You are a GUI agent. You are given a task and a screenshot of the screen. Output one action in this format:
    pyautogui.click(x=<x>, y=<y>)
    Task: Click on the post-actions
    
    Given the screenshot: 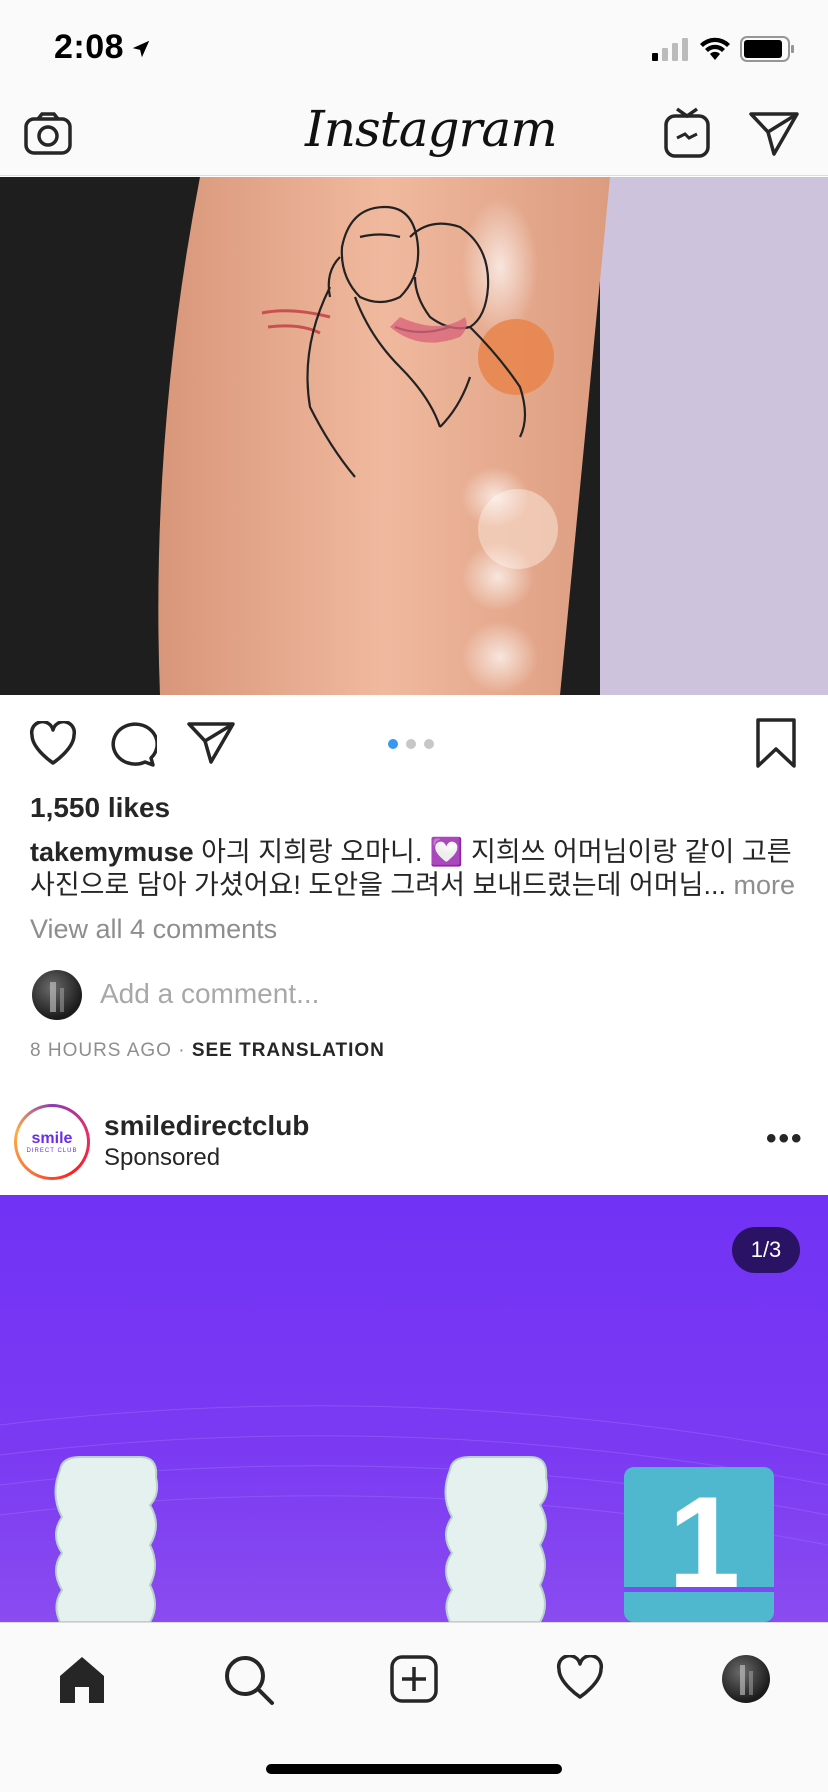 What is the action you would take?
    pyautogui.click(x=414, y=745)
    